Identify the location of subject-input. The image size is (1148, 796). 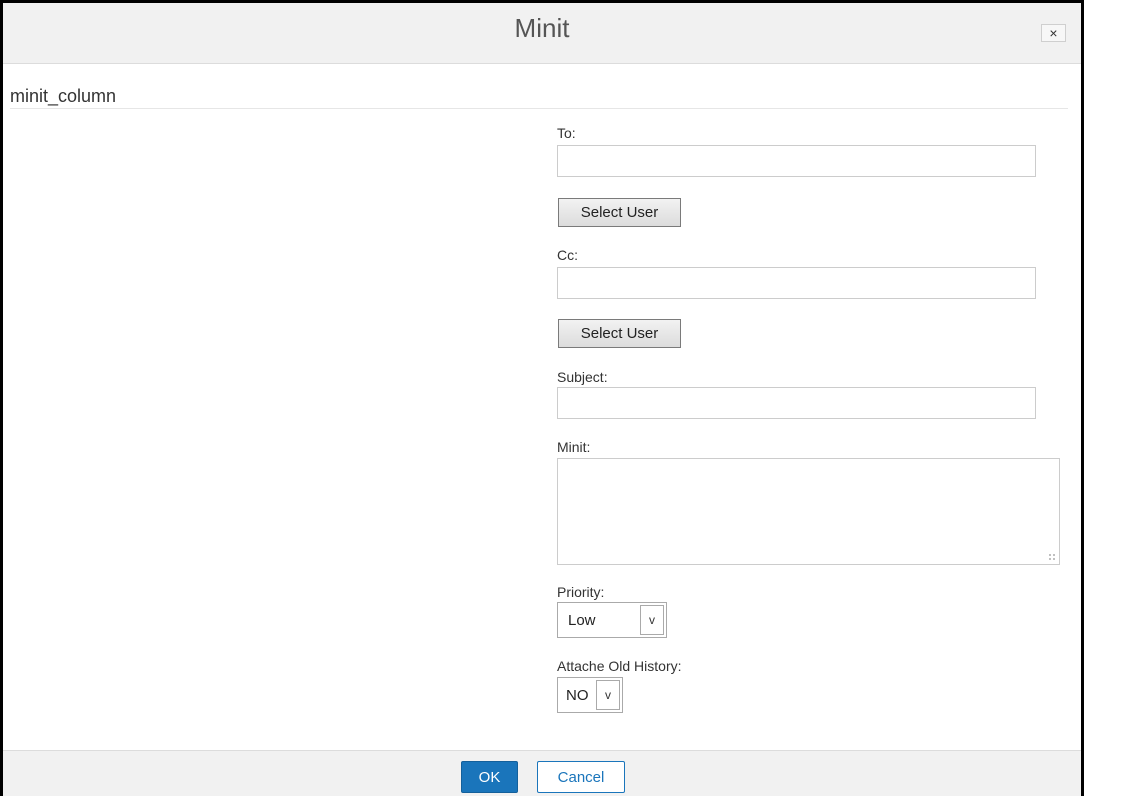
(796, 403).